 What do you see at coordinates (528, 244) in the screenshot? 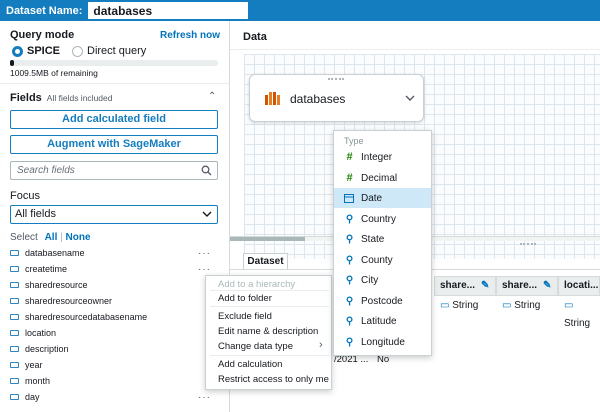
I see `resize-handle-icon` at bounding box center [528, 244].